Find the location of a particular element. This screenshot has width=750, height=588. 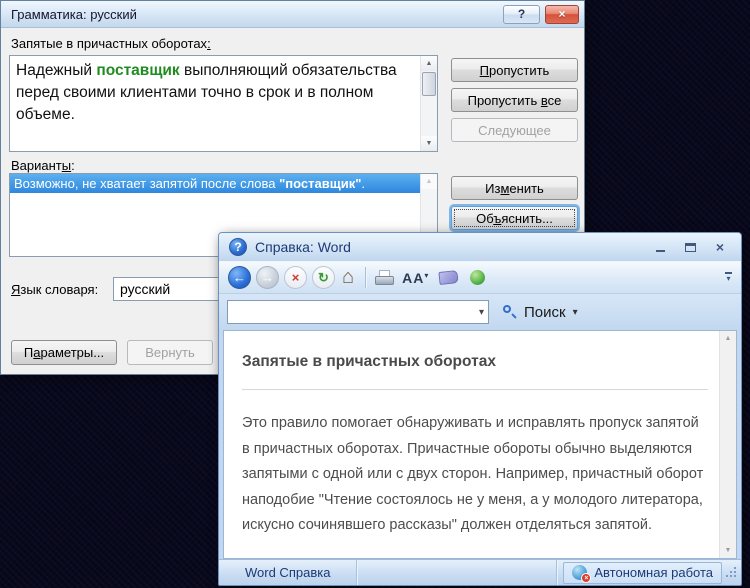

change-button: Изменить is located at coordinates (514, 188).